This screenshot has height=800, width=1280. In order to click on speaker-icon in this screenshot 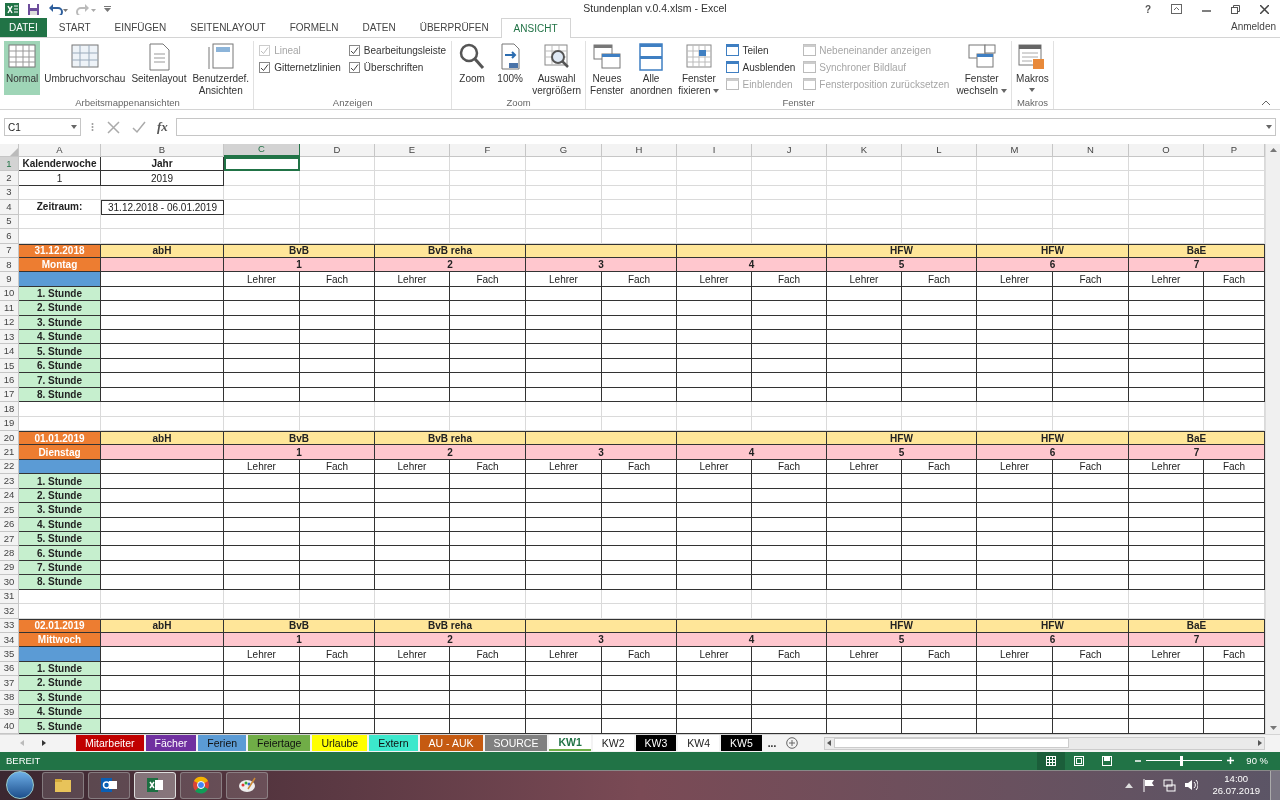, I will do `click(1191, 785)`.